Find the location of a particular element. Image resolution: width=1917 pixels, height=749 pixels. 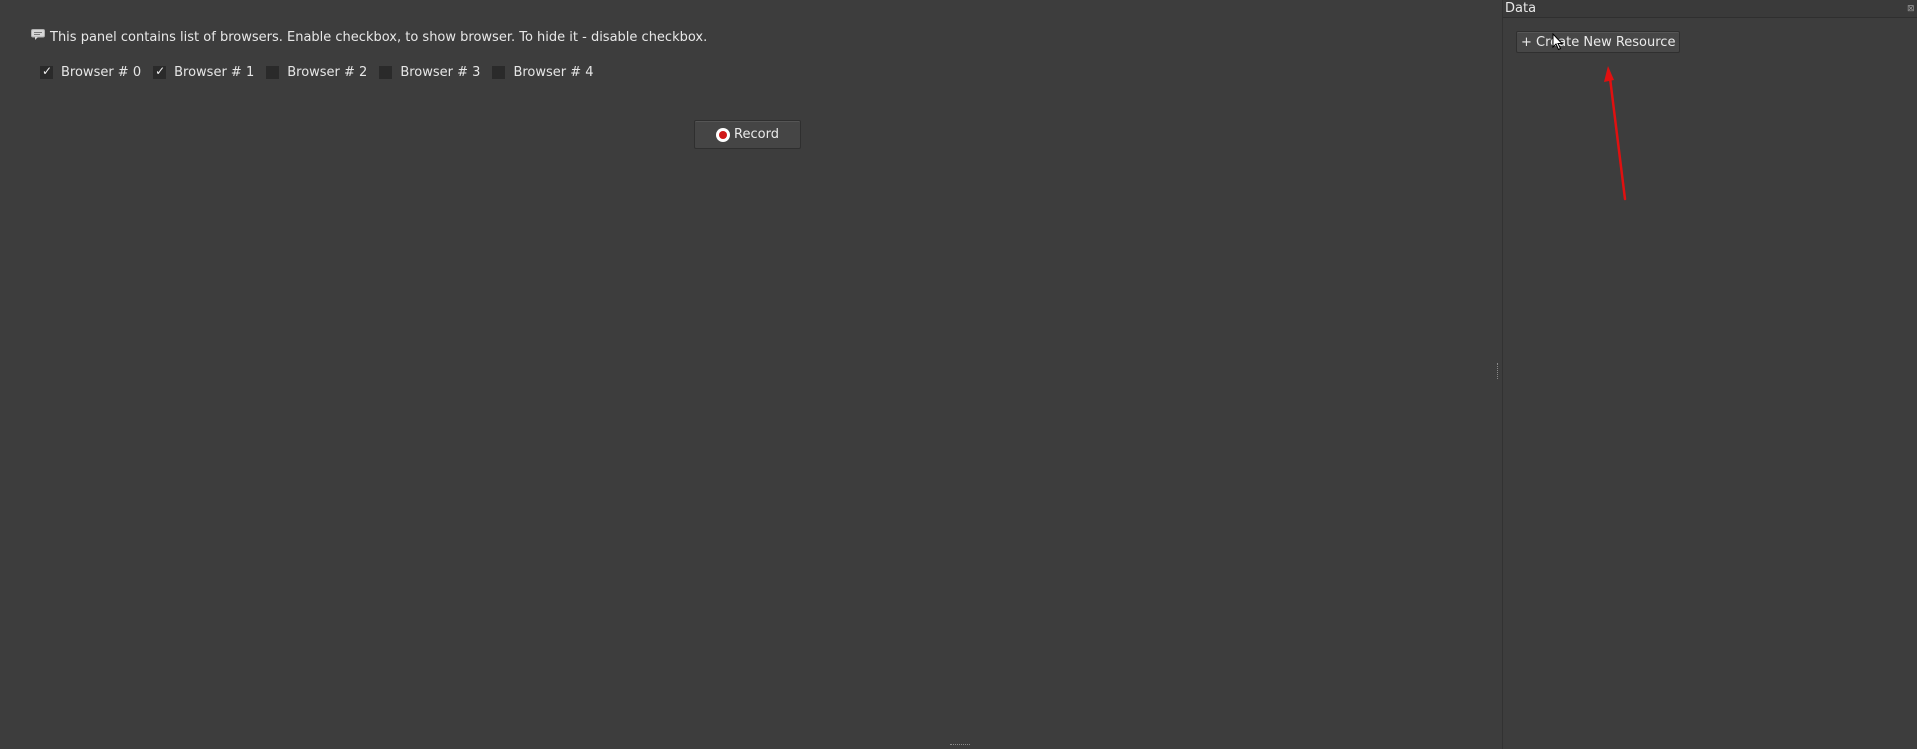

browser-checkbox-0: Browser # 0 is located at coordinates (91, 72).